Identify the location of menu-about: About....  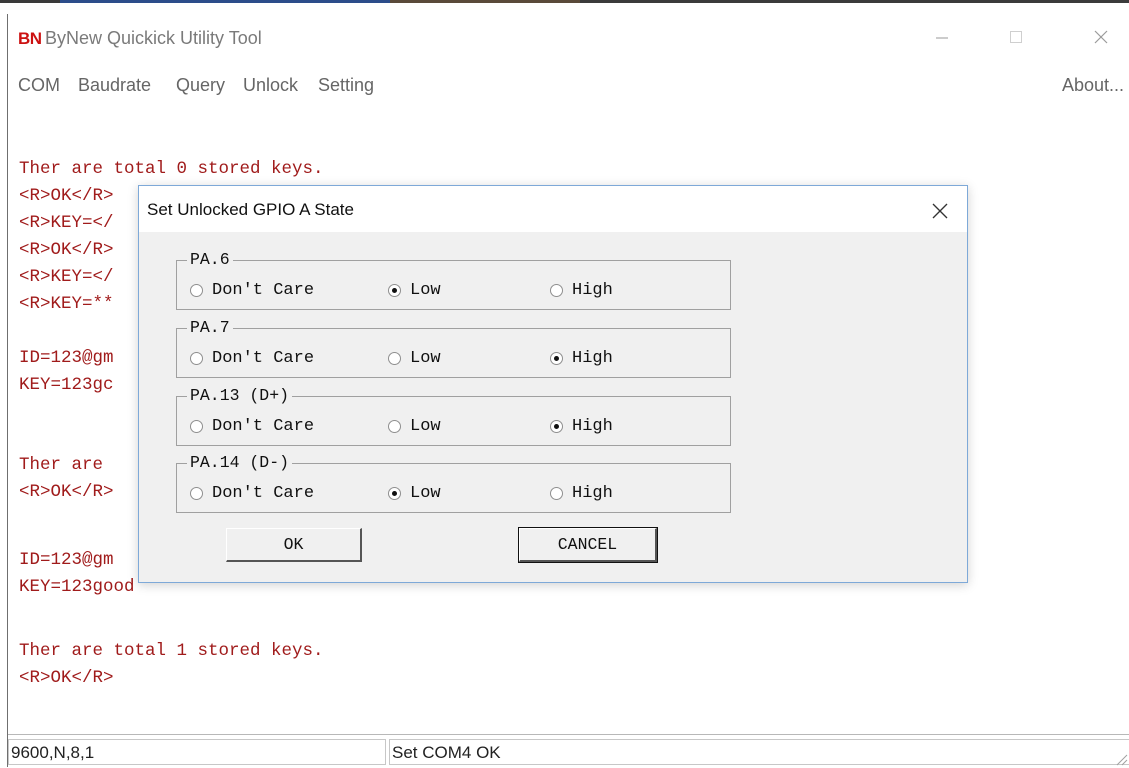
(1093, 85).